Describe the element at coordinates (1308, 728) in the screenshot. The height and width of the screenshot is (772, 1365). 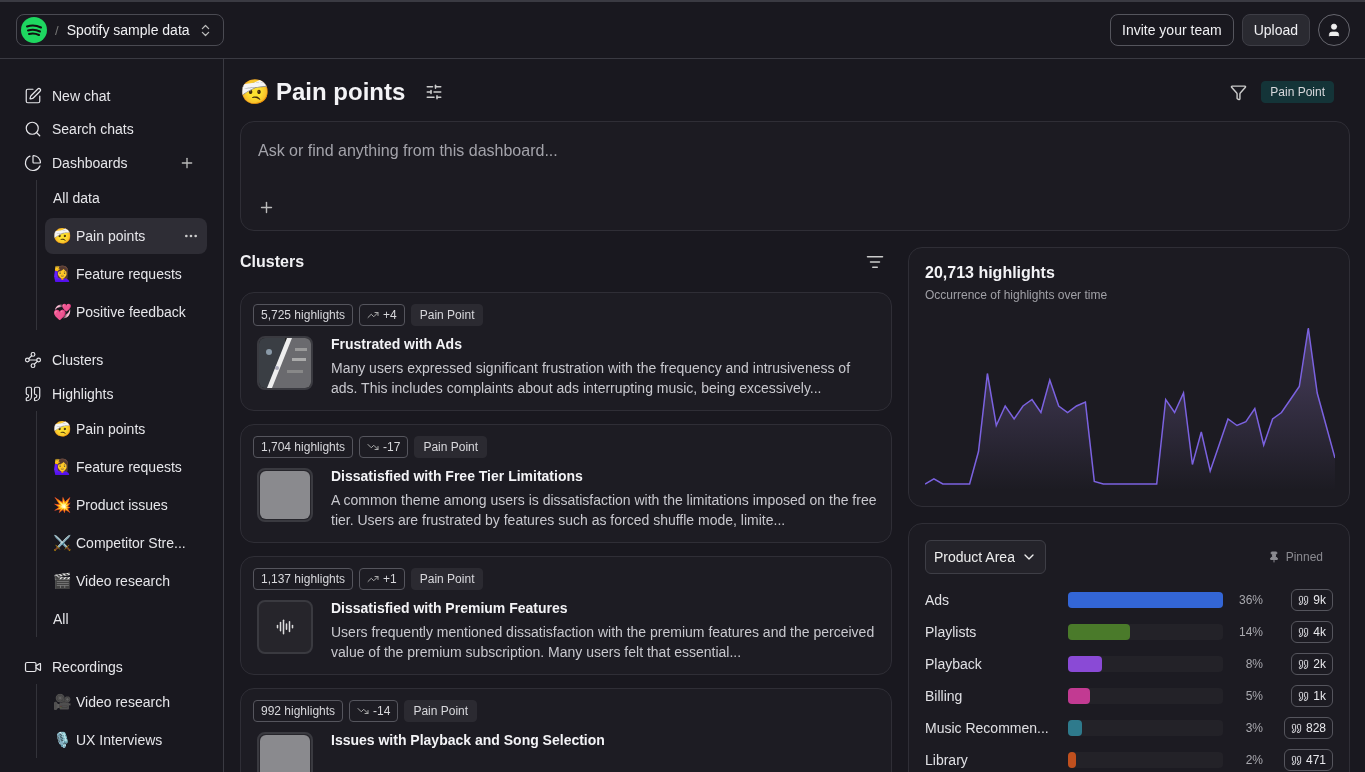
I see `quote-count: 828` at that location.